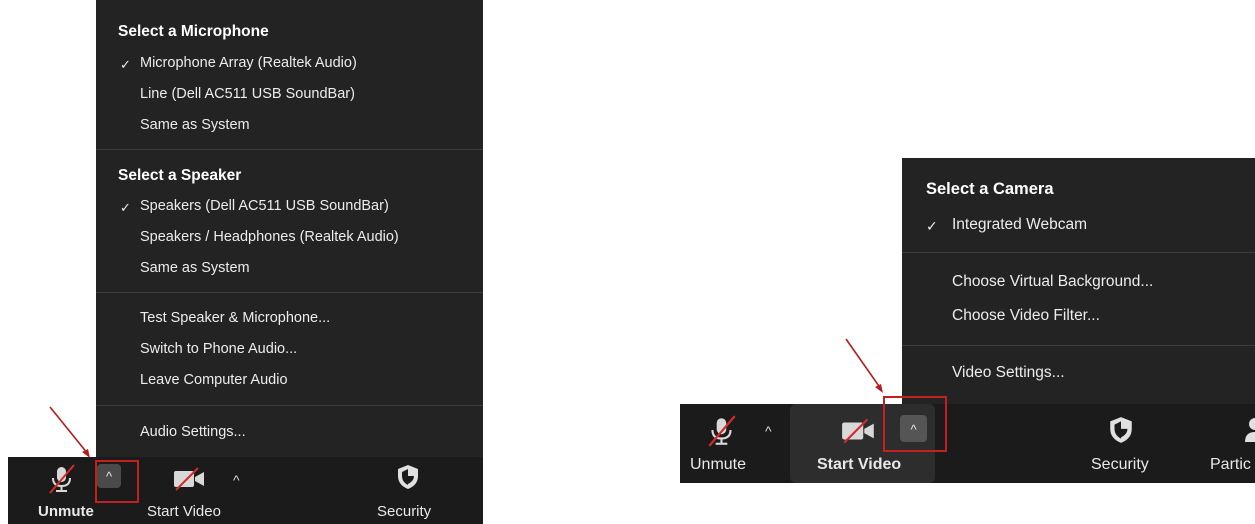 The image size is (1255, 524). I want to click on menu-item-speaker-same-as-system: Same as System, so click(195, 268).